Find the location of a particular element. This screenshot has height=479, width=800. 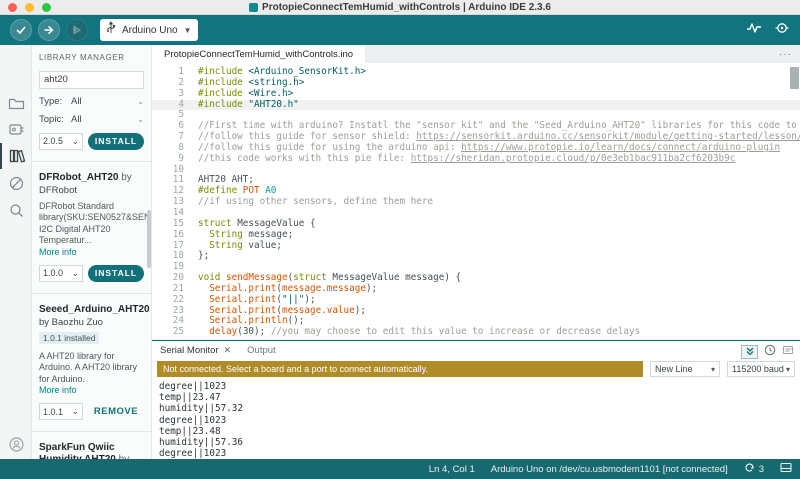

boards-manager-icon is located at coordinates (16, 129).